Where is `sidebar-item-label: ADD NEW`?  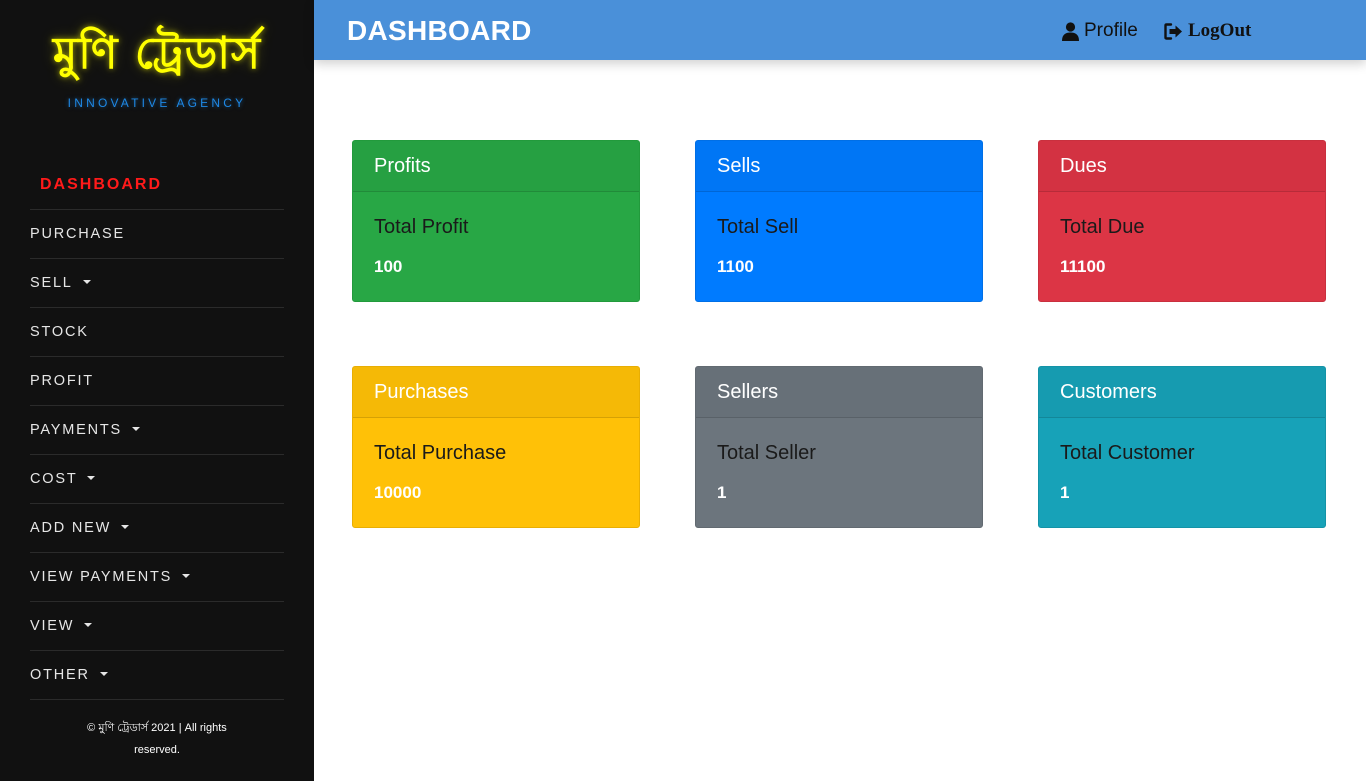 sidebar-item-label: ADD NEW is located at coordinates (71, 528).